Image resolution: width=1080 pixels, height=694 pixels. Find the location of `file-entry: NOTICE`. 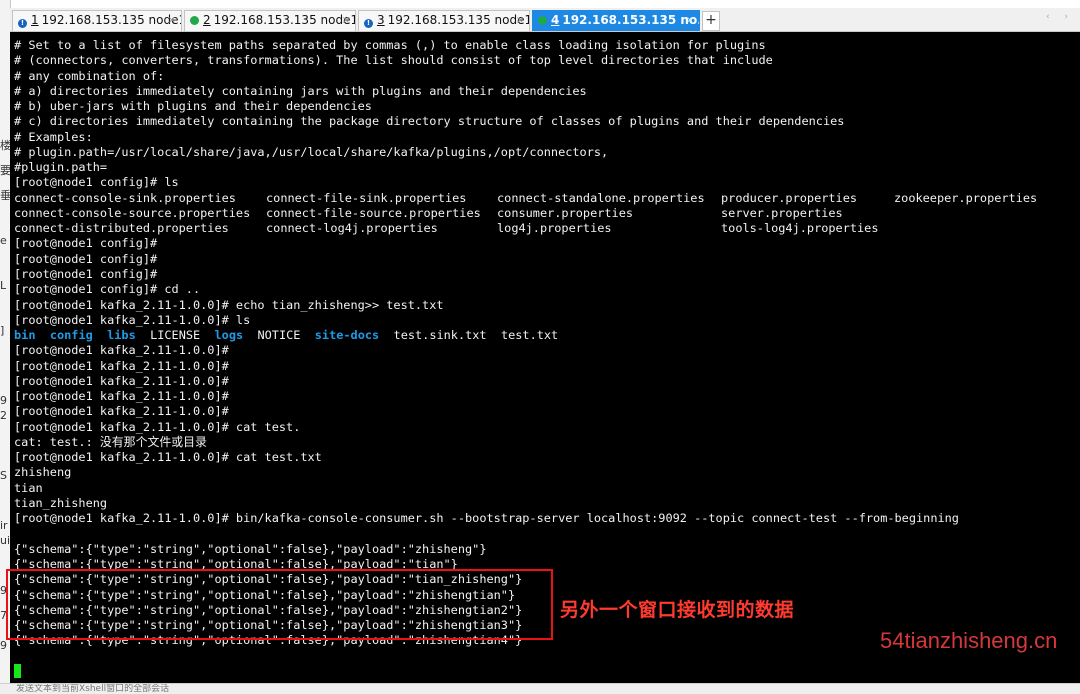

file-entry: NOTICE is located at coordinates (279, 335).